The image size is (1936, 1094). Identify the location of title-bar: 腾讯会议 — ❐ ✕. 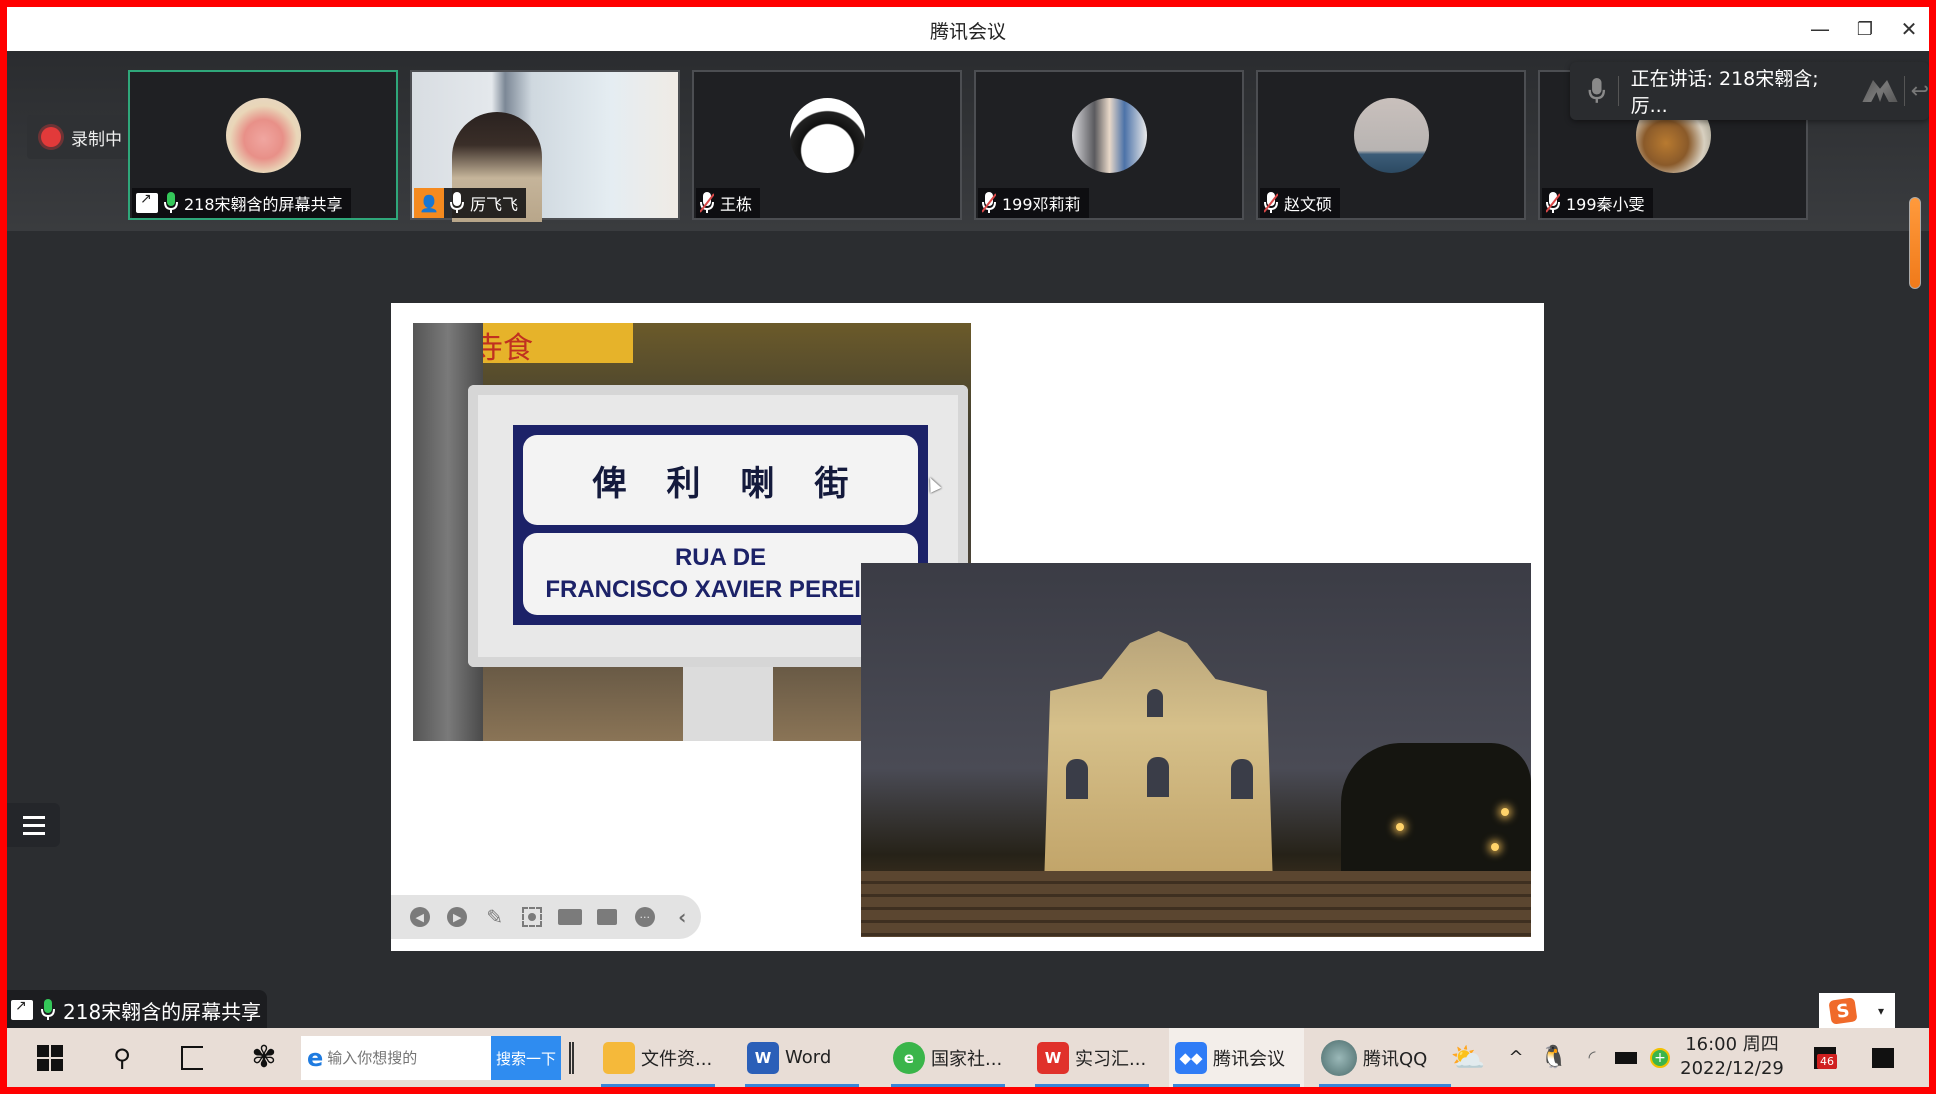
(968, 29).